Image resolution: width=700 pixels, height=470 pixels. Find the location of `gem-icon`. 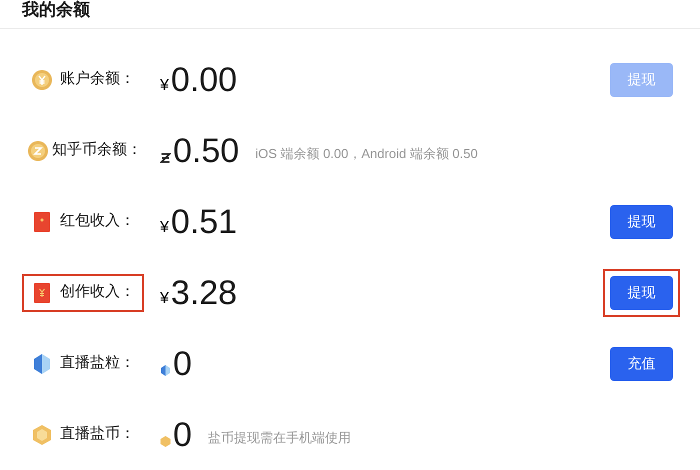

gem-icon is located at coordinates (42, 363).